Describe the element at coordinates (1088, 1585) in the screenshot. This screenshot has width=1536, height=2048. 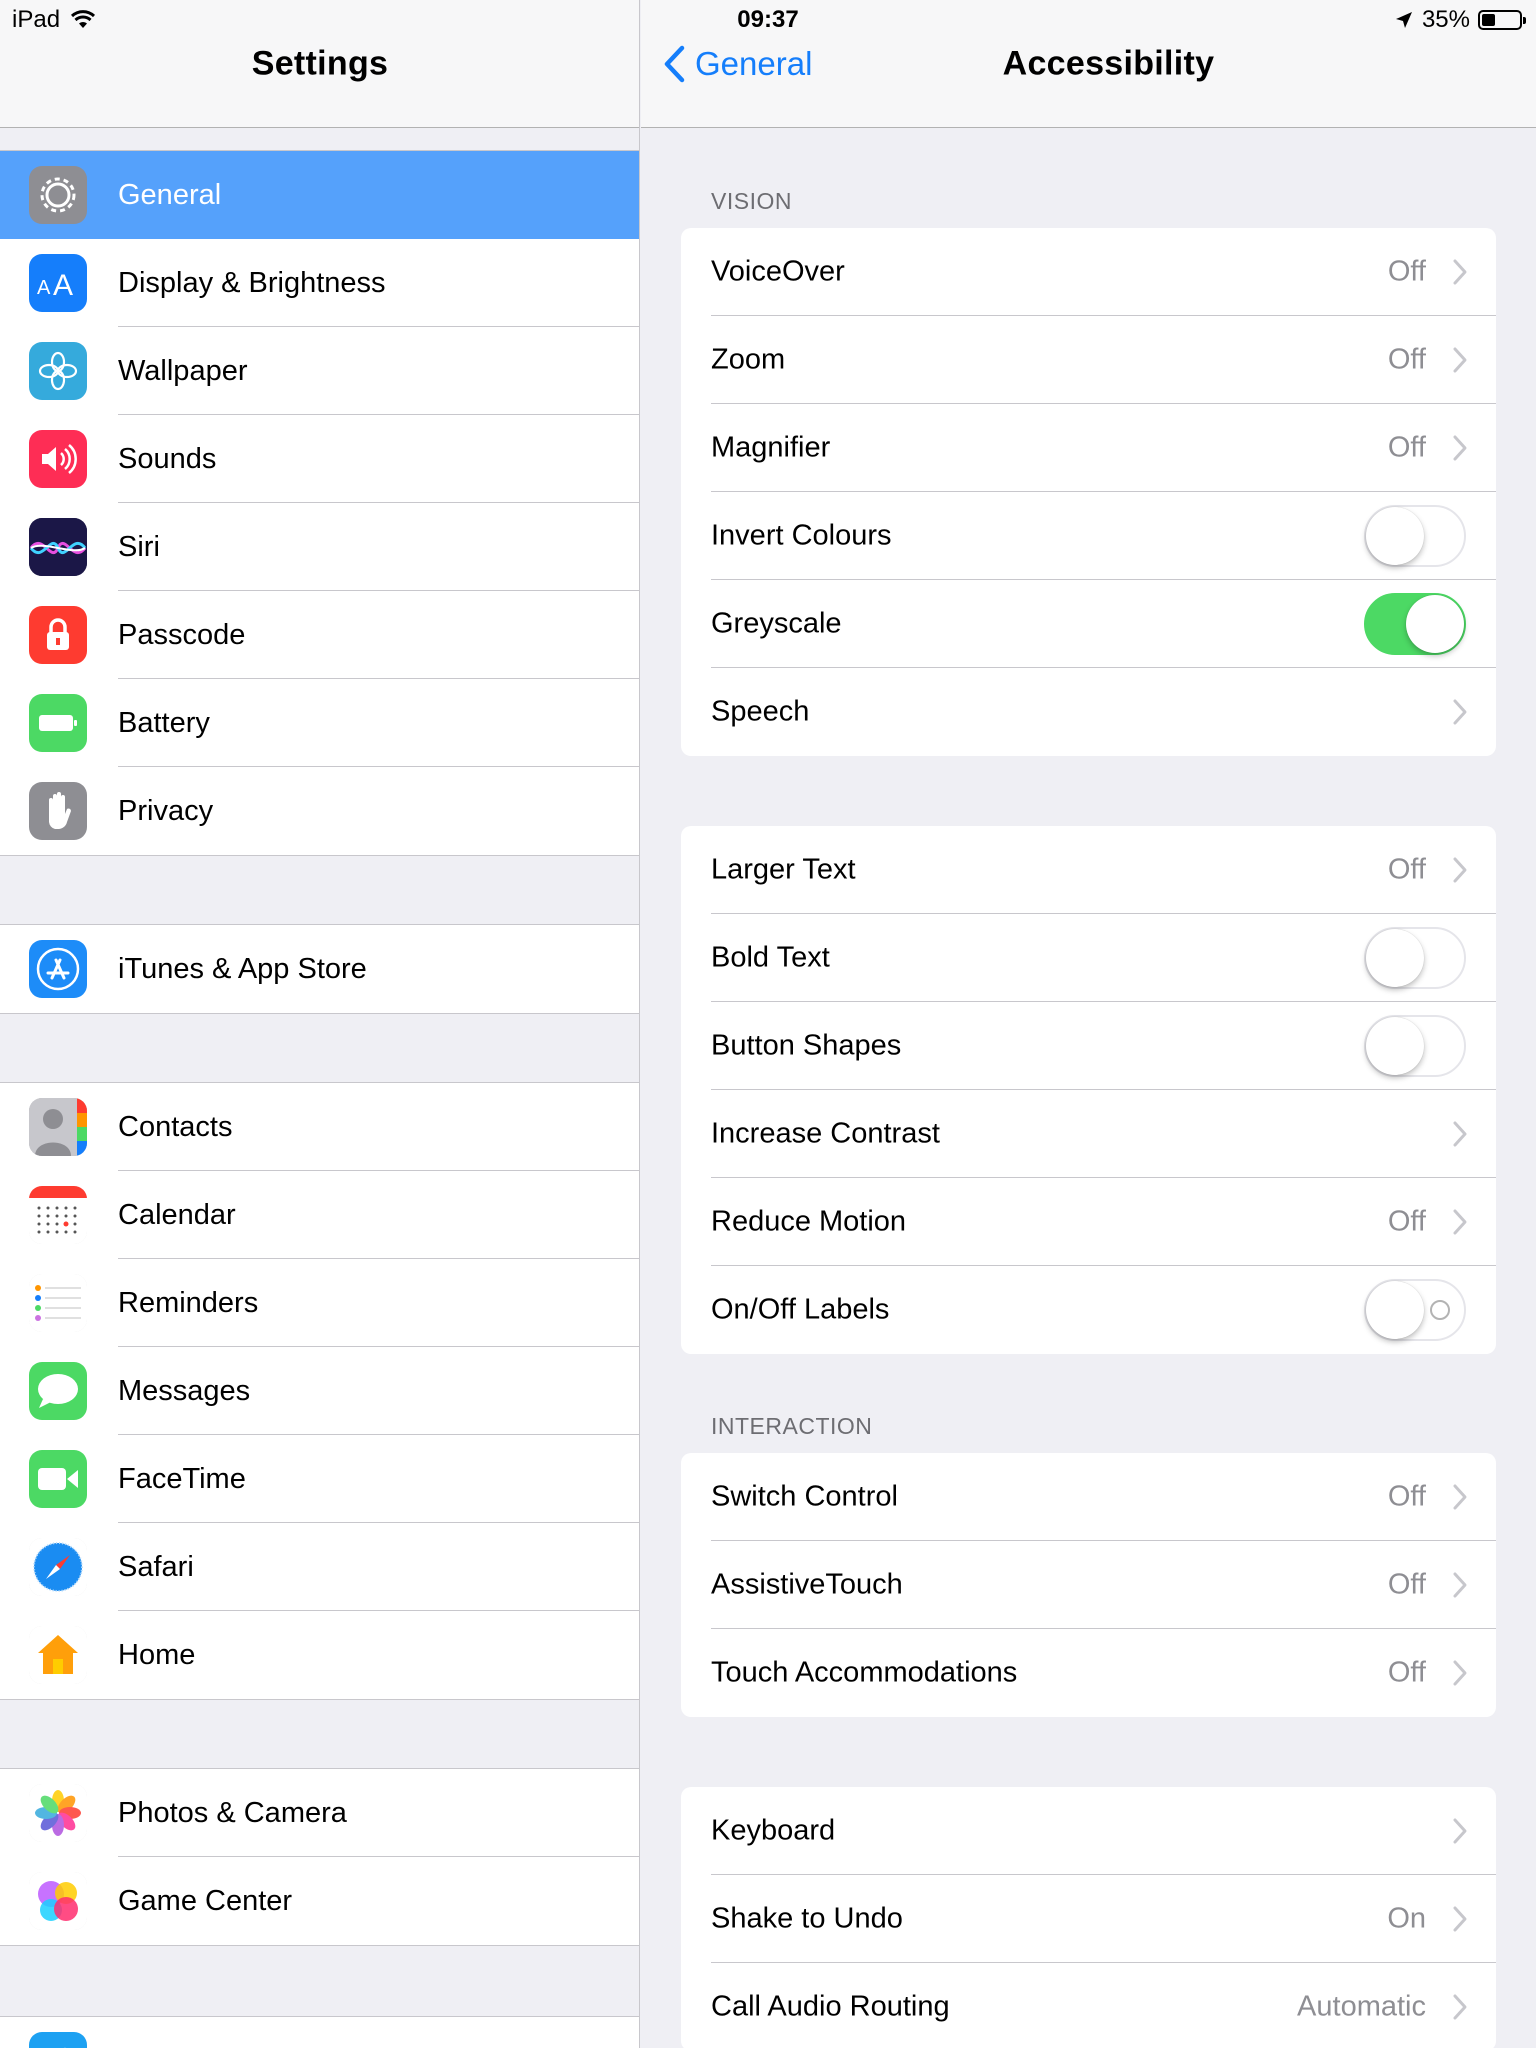
I see `row-assistivetouch: AssistiveTouch Off` at that location.